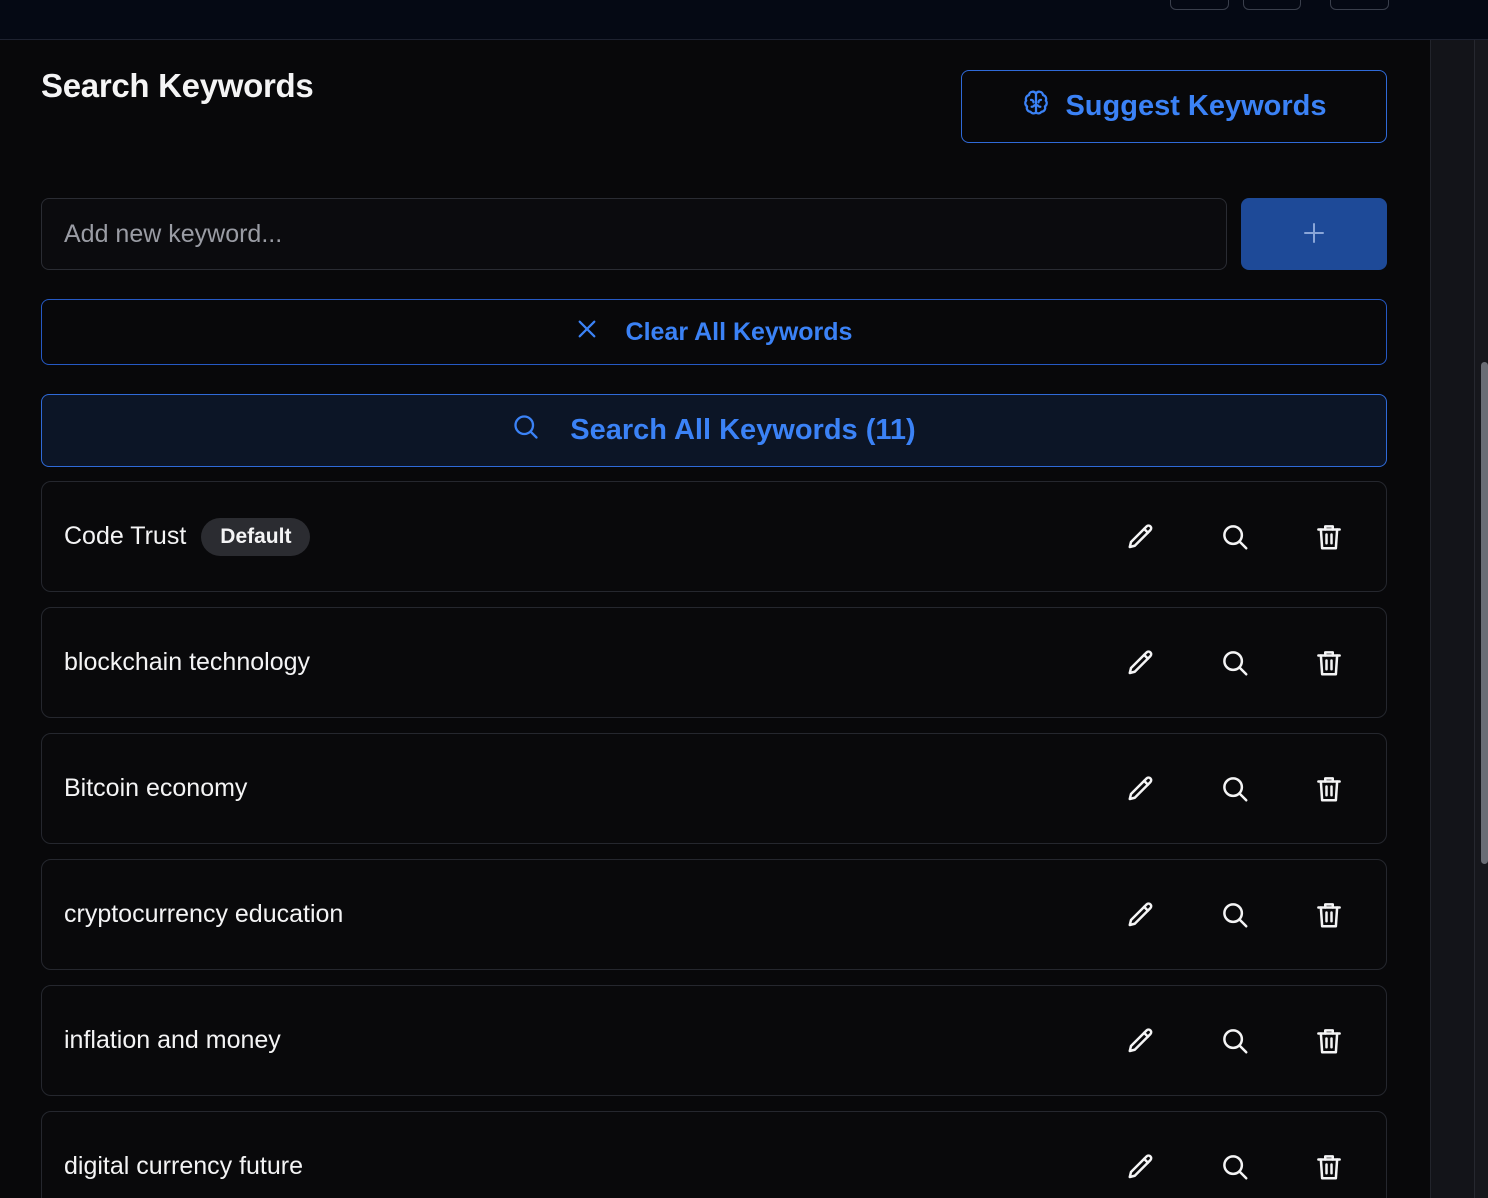  What do you see at coordinates (187, 662) in the screenshot?
I see `keyword-label: blockchain technology` at bounding box center [187, 662].